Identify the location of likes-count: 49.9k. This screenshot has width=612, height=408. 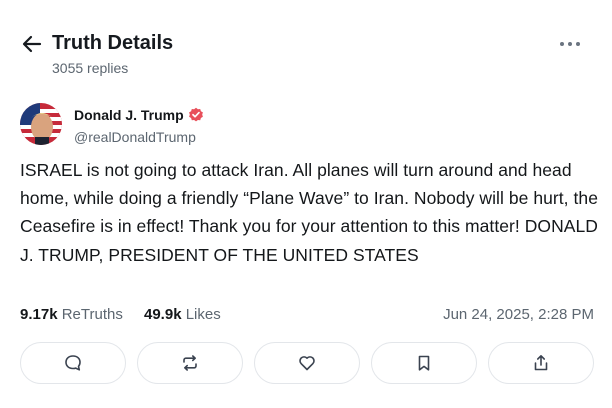
(163, 314).